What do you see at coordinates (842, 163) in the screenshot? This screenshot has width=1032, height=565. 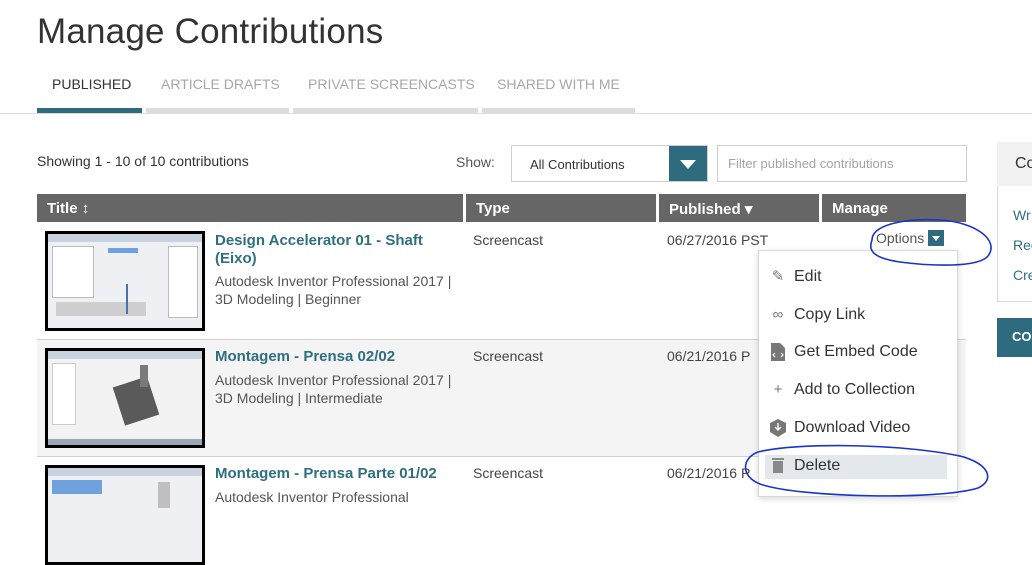 I see `filter-input` at bounding box center [842, 163].